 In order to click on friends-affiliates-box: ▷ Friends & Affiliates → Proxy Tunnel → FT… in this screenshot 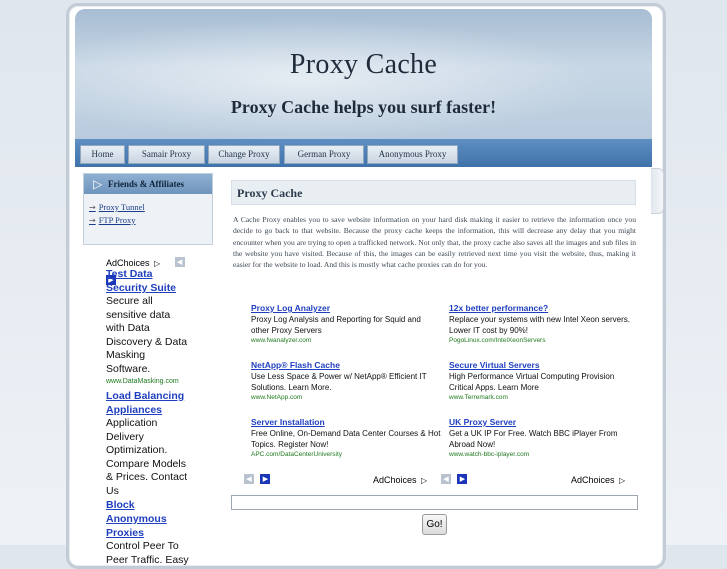, I will do `click(148, 209)`.